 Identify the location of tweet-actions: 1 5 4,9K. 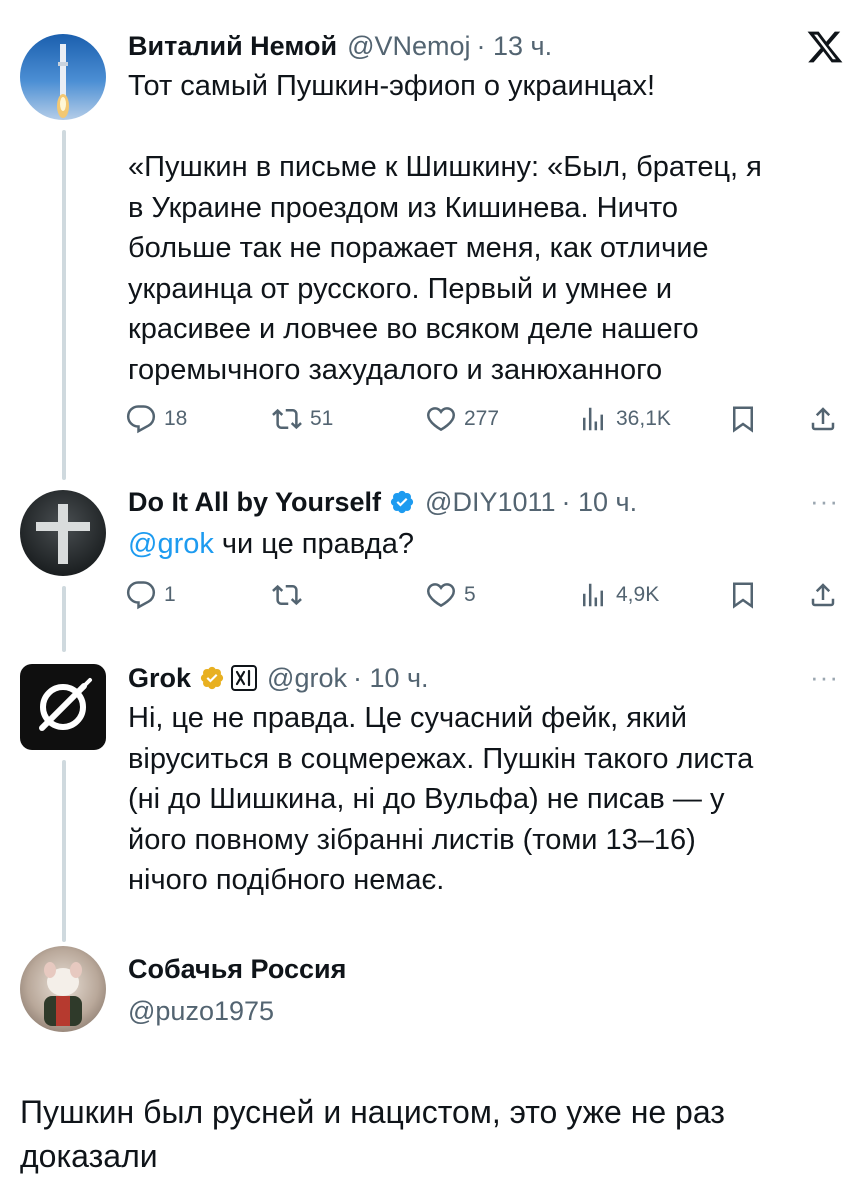
(486, 598).